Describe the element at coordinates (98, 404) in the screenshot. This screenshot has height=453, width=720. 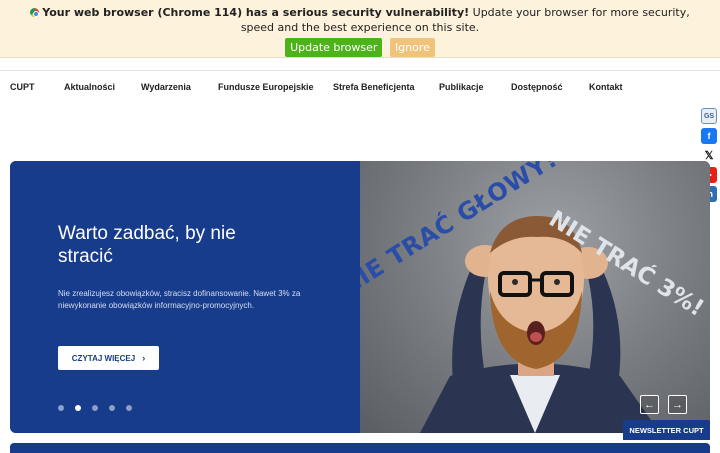
I see `slider-dots` at that location.